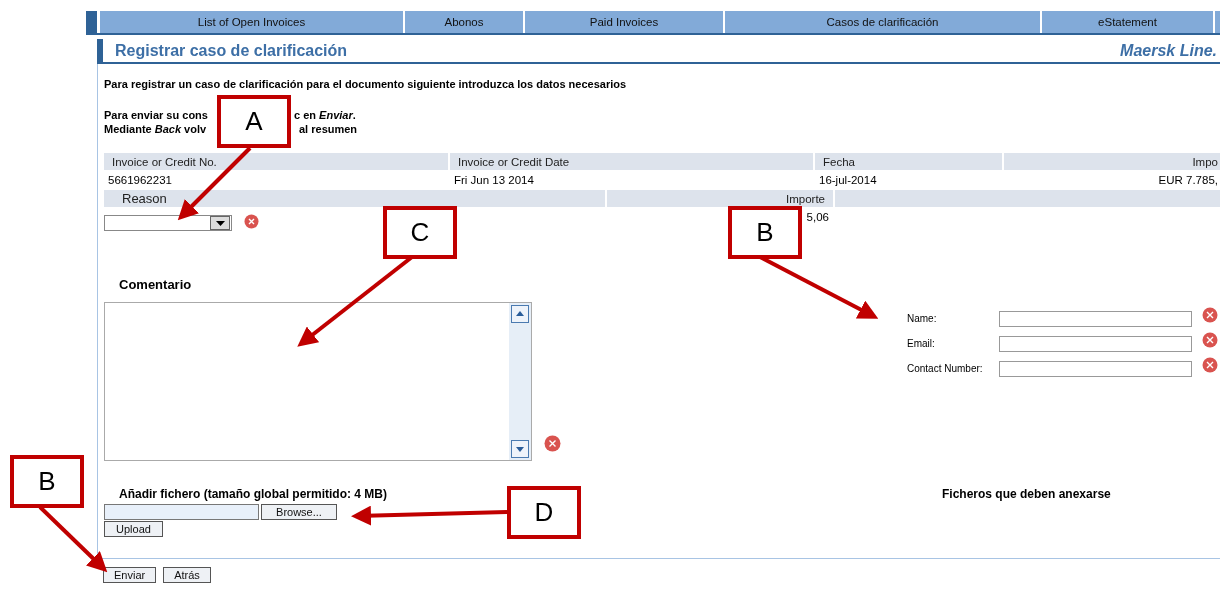 The image size is (1220, 597). Describe the element at coordinates (155, 284) in the screenshot. I see `comment-label: Comentario` at that location.